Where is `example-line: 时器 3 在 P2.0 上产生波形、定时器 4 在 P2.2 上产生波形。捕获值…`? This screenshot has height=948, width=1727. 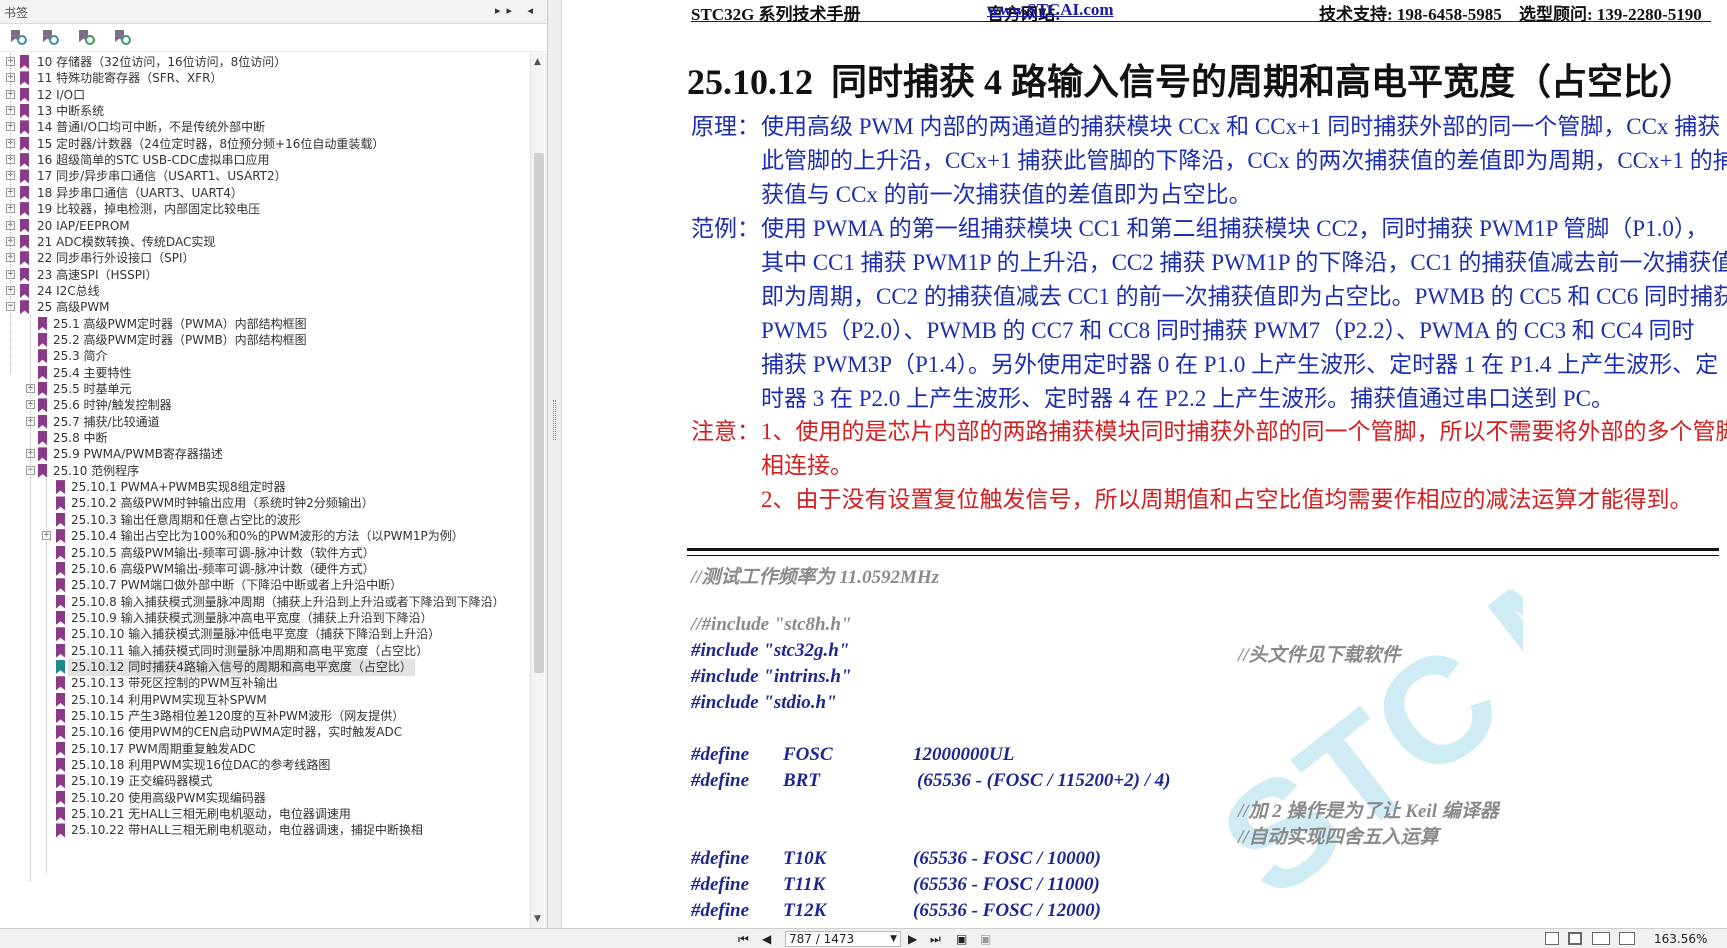
example-line: 时器 3 在 P2.0 上产生波形、定时器 4 在 P2.2 上产生波形。捕获值… is located at coordinates (1187, 398).